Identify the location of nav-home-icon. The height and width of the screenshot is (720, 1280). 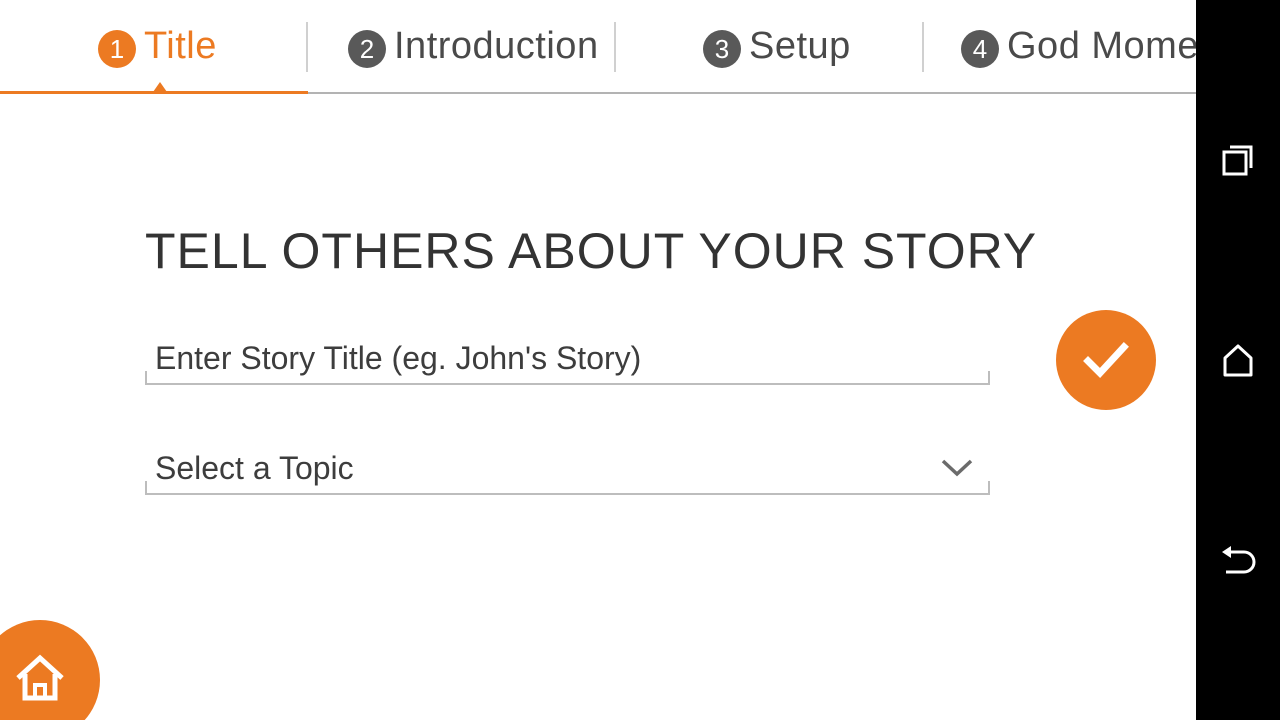
(1238, 360).